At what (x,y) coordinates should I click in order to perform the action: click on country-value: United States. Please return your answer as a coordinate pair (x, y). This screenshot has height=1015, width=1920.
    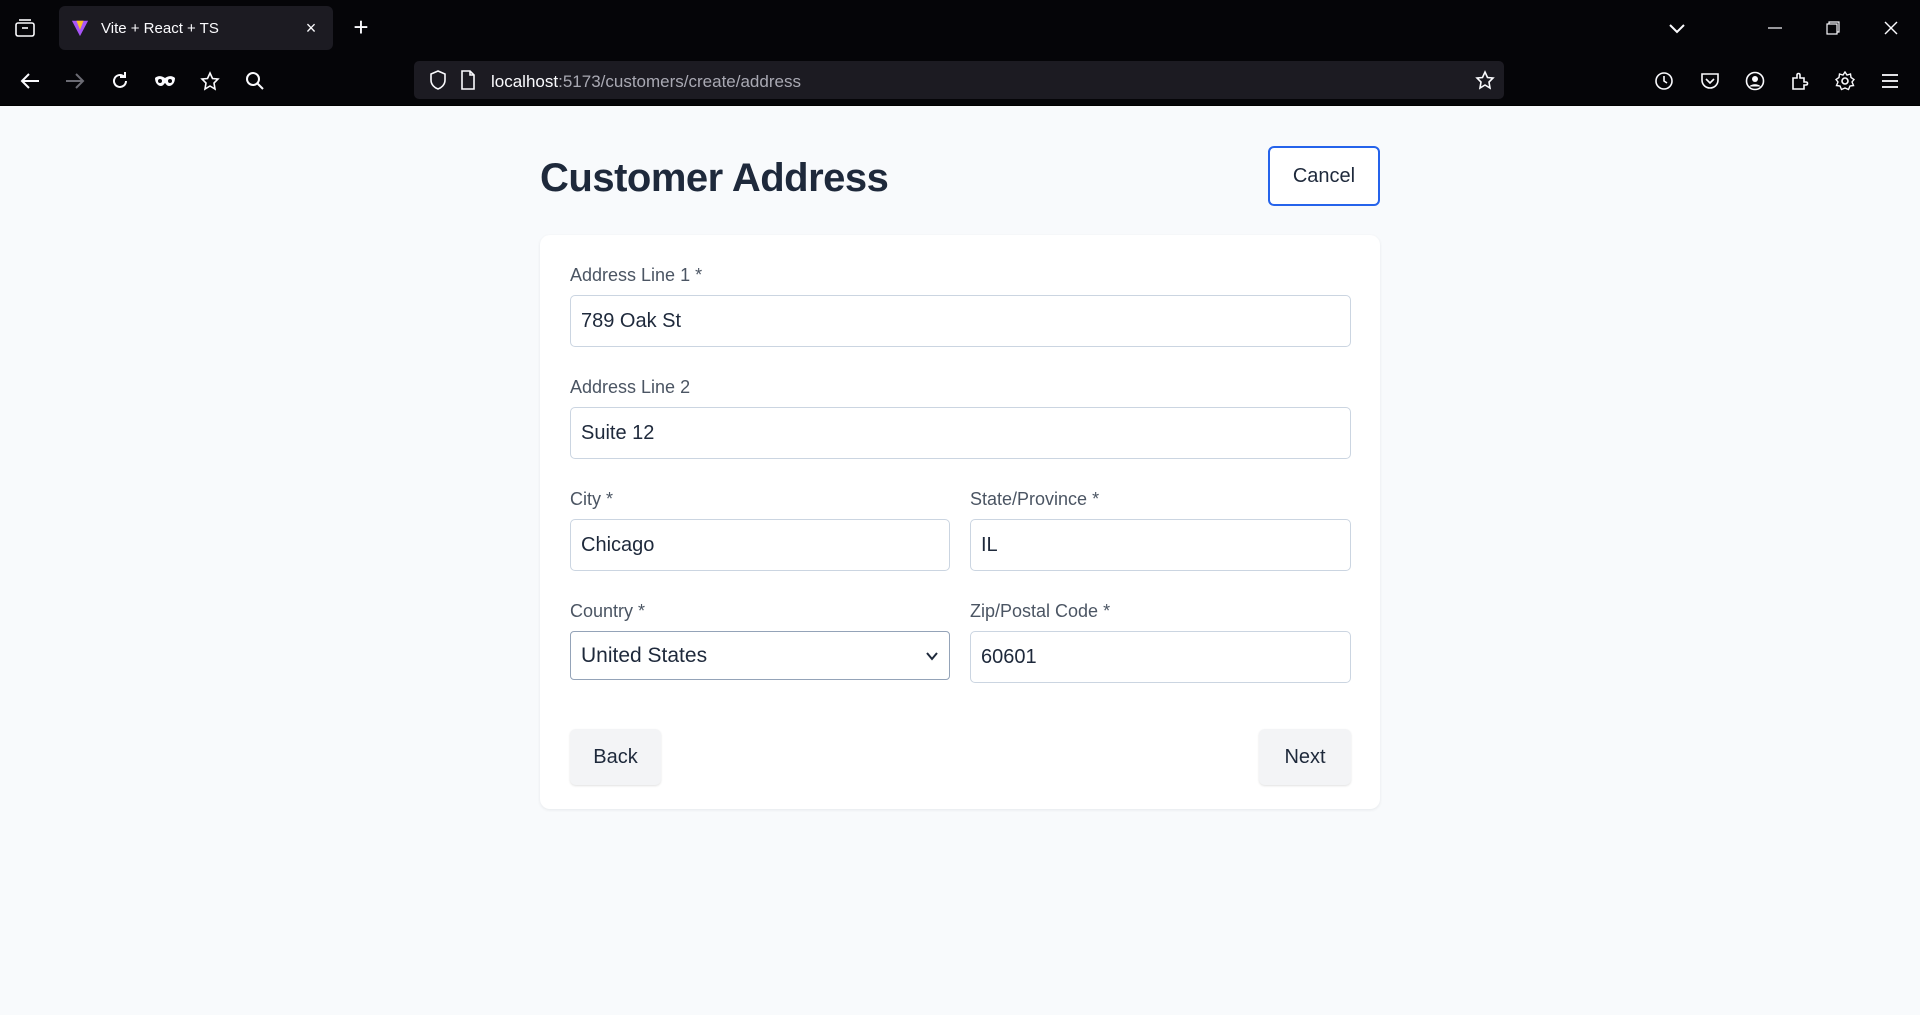
    Looking at the image, I should click on (644, 655).